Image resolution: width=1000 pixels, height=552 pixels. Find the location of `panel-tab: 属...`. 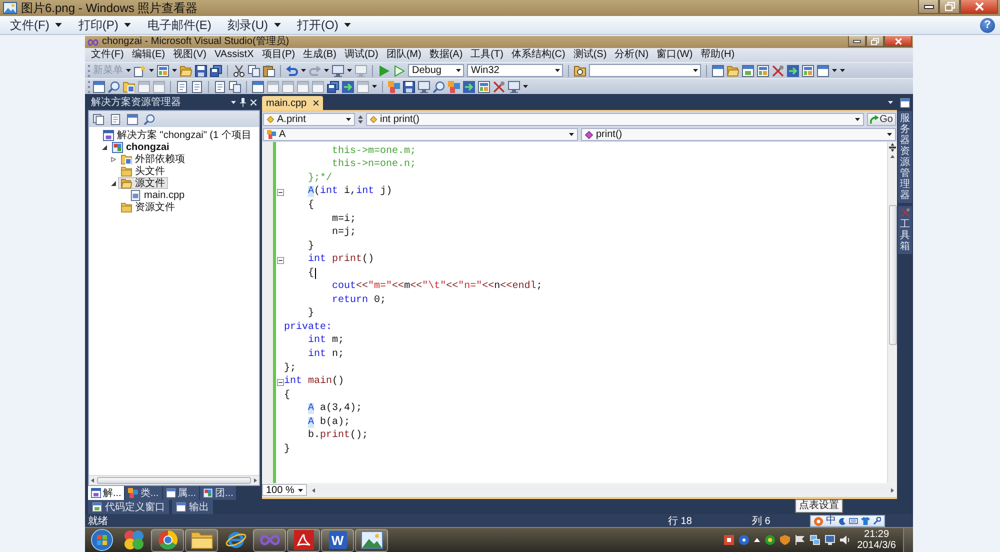

panel-tab: 属... is located at coordinates (181, 493).